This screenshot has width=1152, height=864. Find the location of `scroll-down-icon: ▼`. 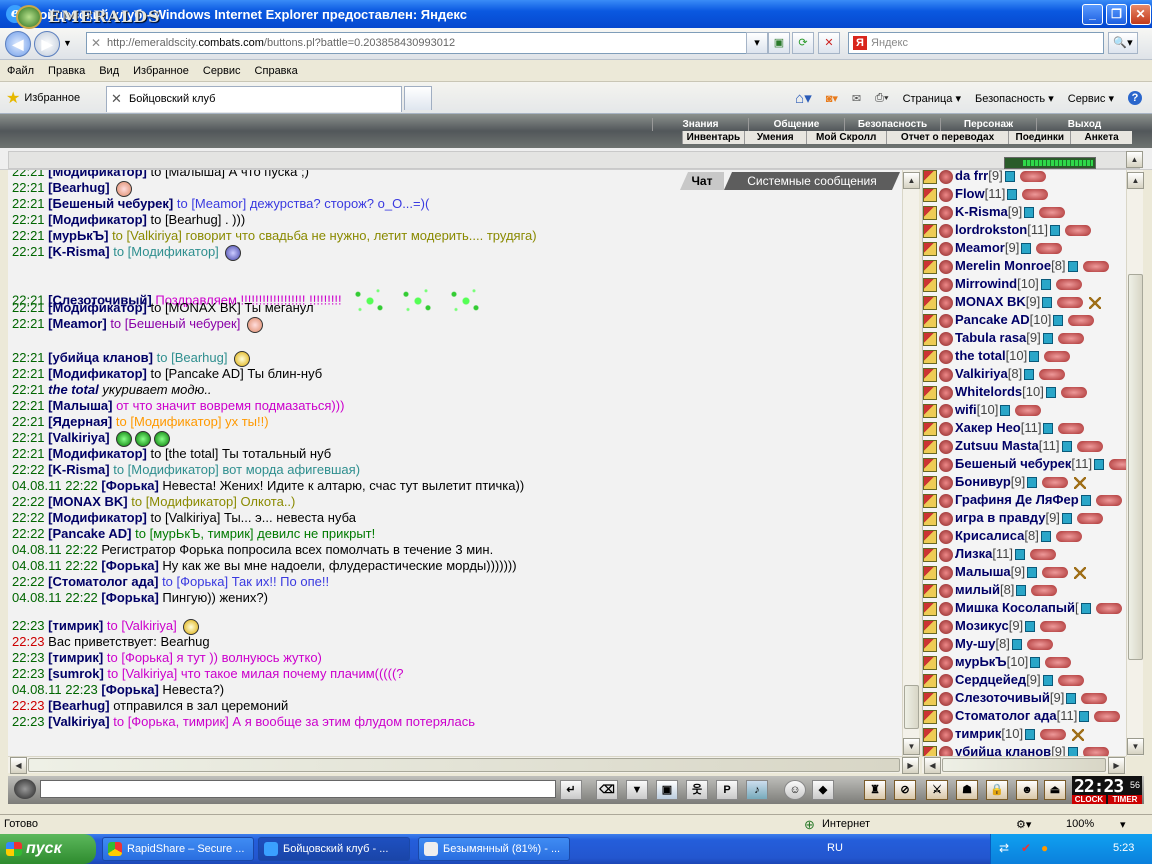

scroll-down-icon: ▼ is located at coordinates (911, 746).